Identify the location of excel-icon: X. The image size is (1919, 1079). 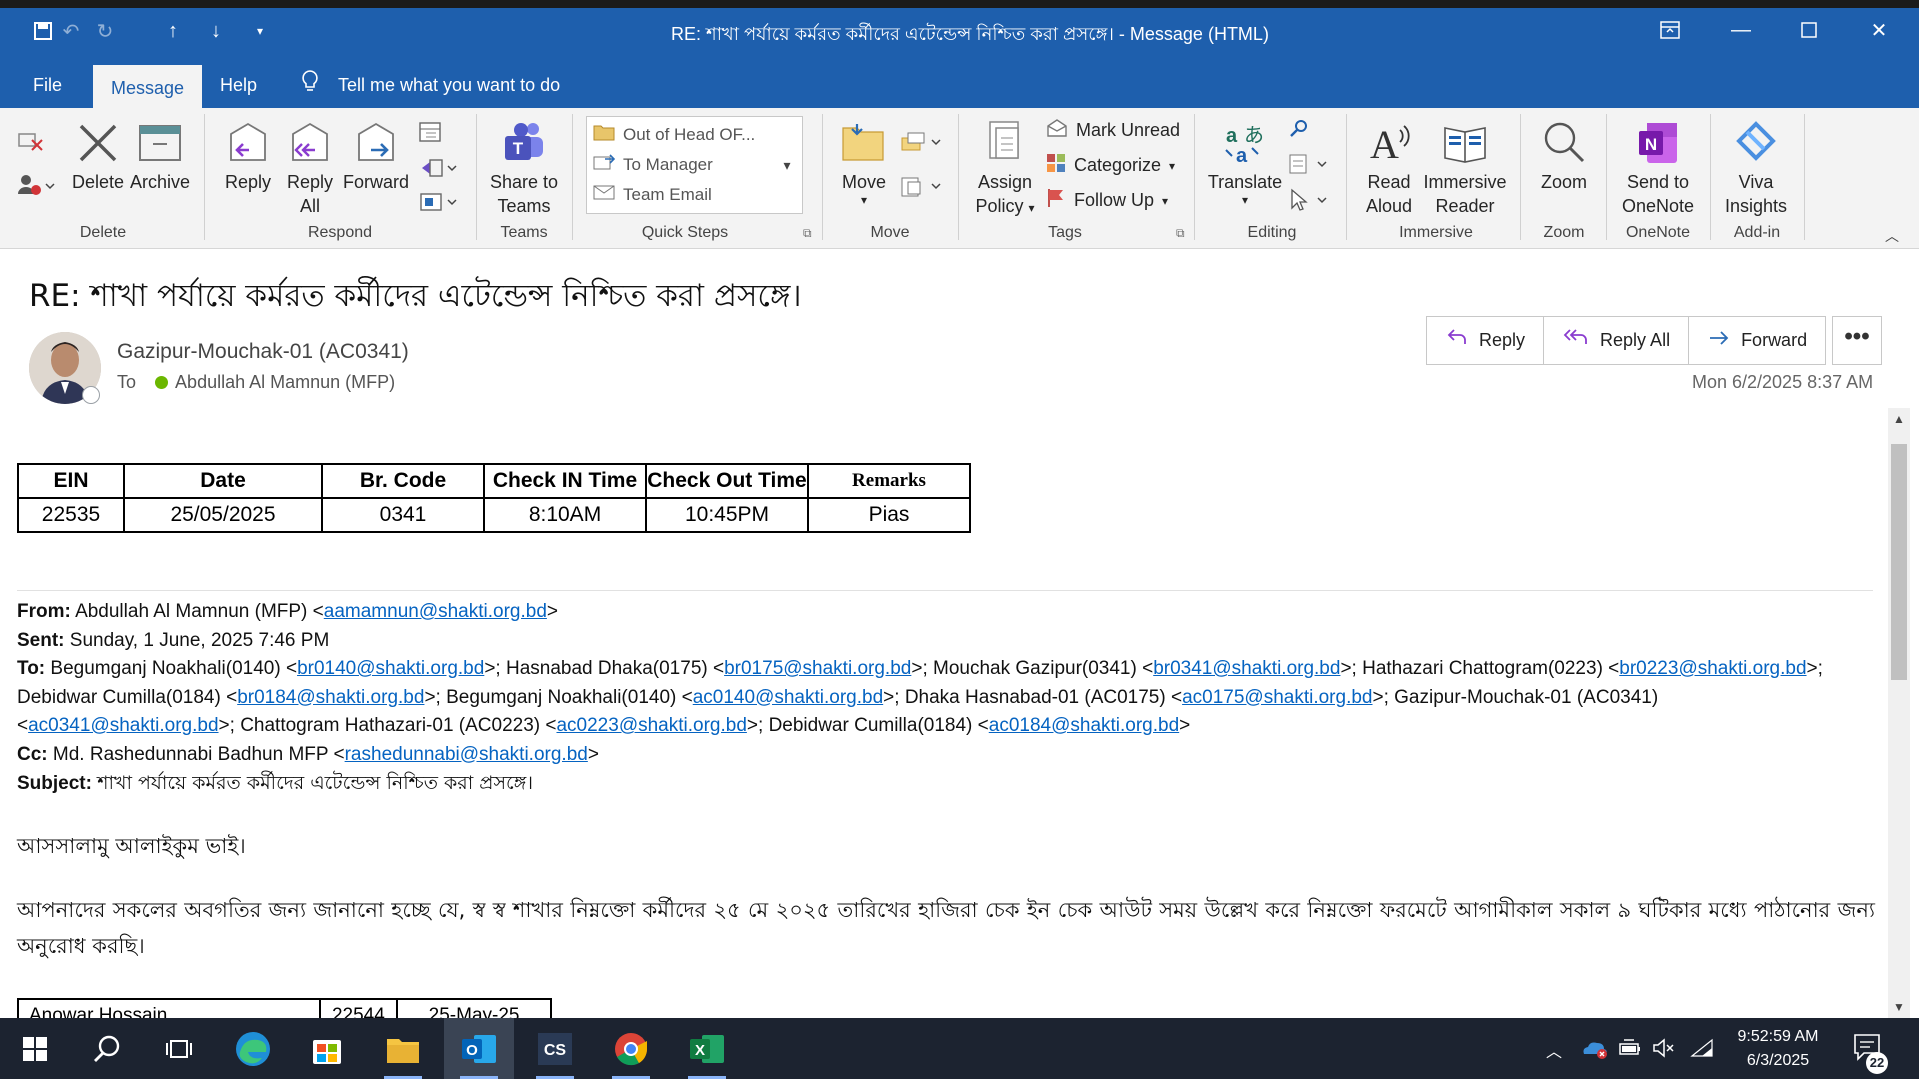
(707, 1048).